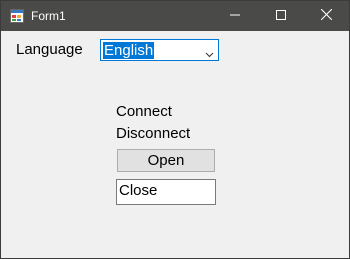 Image resolution: width=350 pixels, height=259 pixels. I want to click on close-button, so click(326, 16).